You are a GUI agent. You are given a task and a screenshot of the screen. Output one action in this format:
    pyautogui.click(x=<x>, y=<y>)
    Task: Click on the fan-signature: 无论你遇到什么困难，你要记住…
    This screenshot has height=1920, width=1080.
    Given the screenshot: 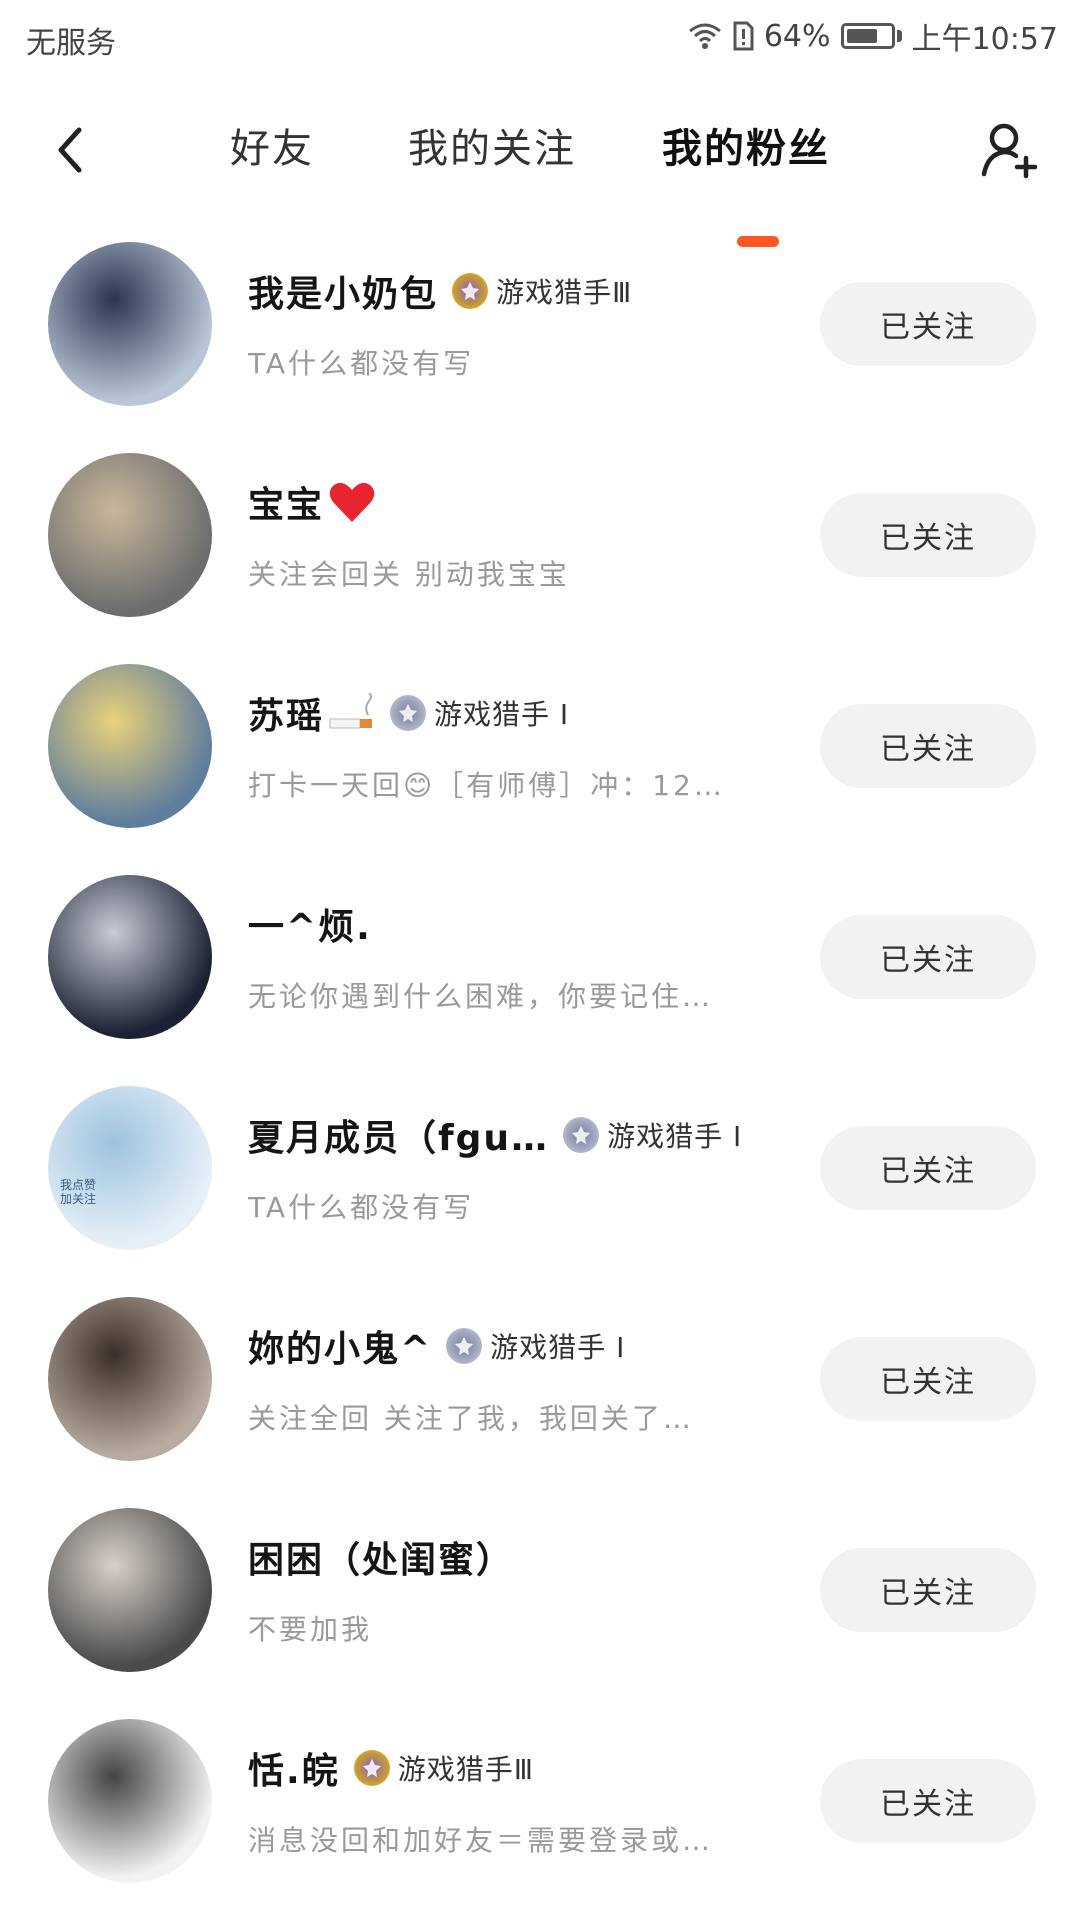 What is the action you would take?
    pyautogui.click(x=481, y=996)
    